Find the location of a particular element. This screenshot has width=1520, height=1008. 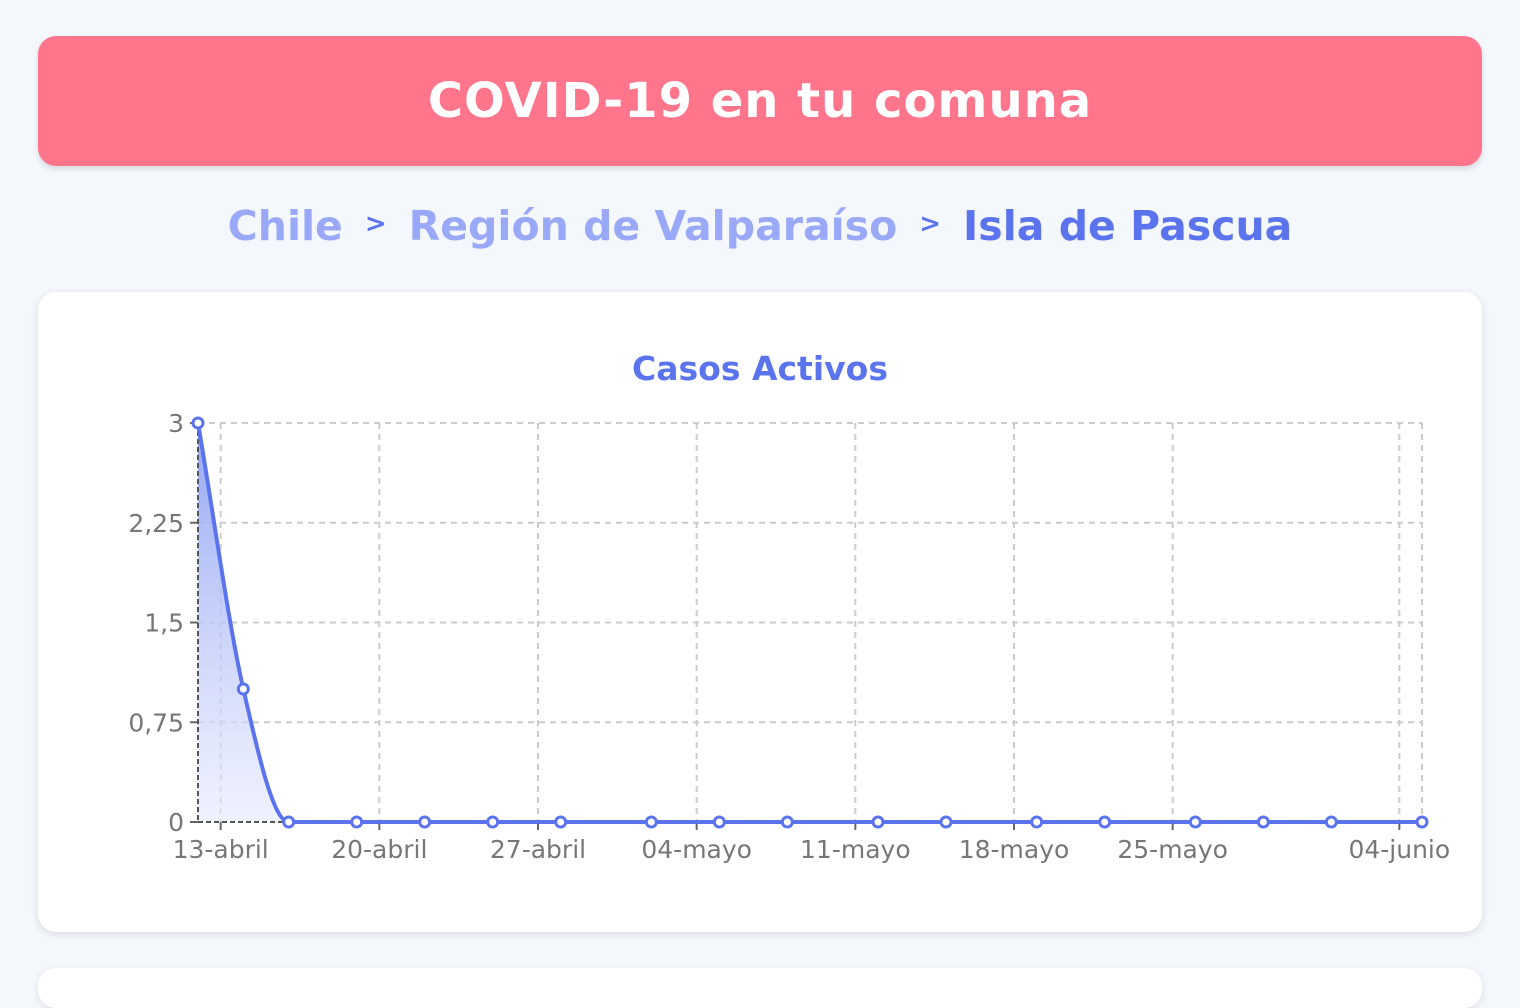

breadcrumb-item-commune: Isla de Pascua is located at coordinates (1128, 226).